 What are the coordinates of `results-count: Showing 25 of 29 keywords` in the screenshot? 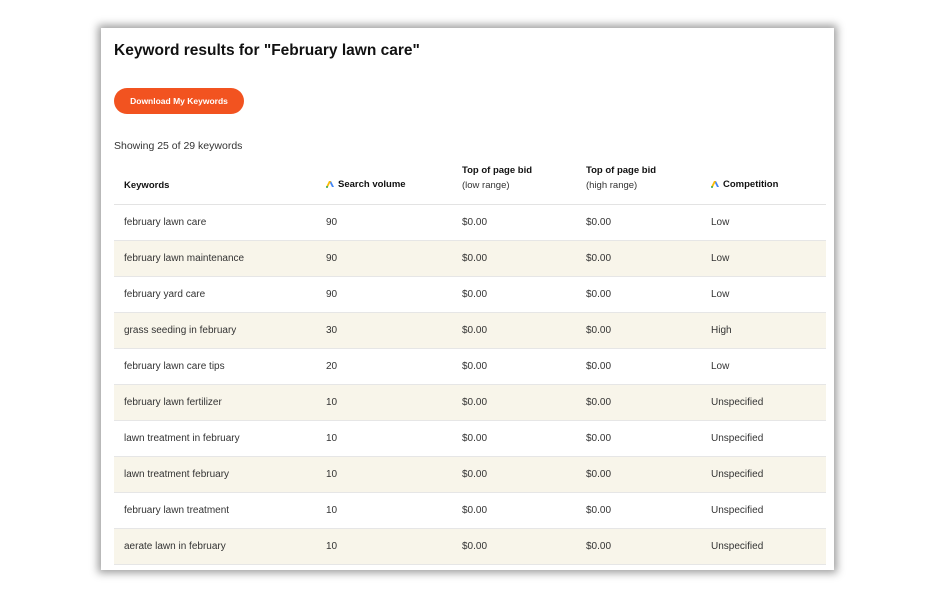 It's located at (178, 146).